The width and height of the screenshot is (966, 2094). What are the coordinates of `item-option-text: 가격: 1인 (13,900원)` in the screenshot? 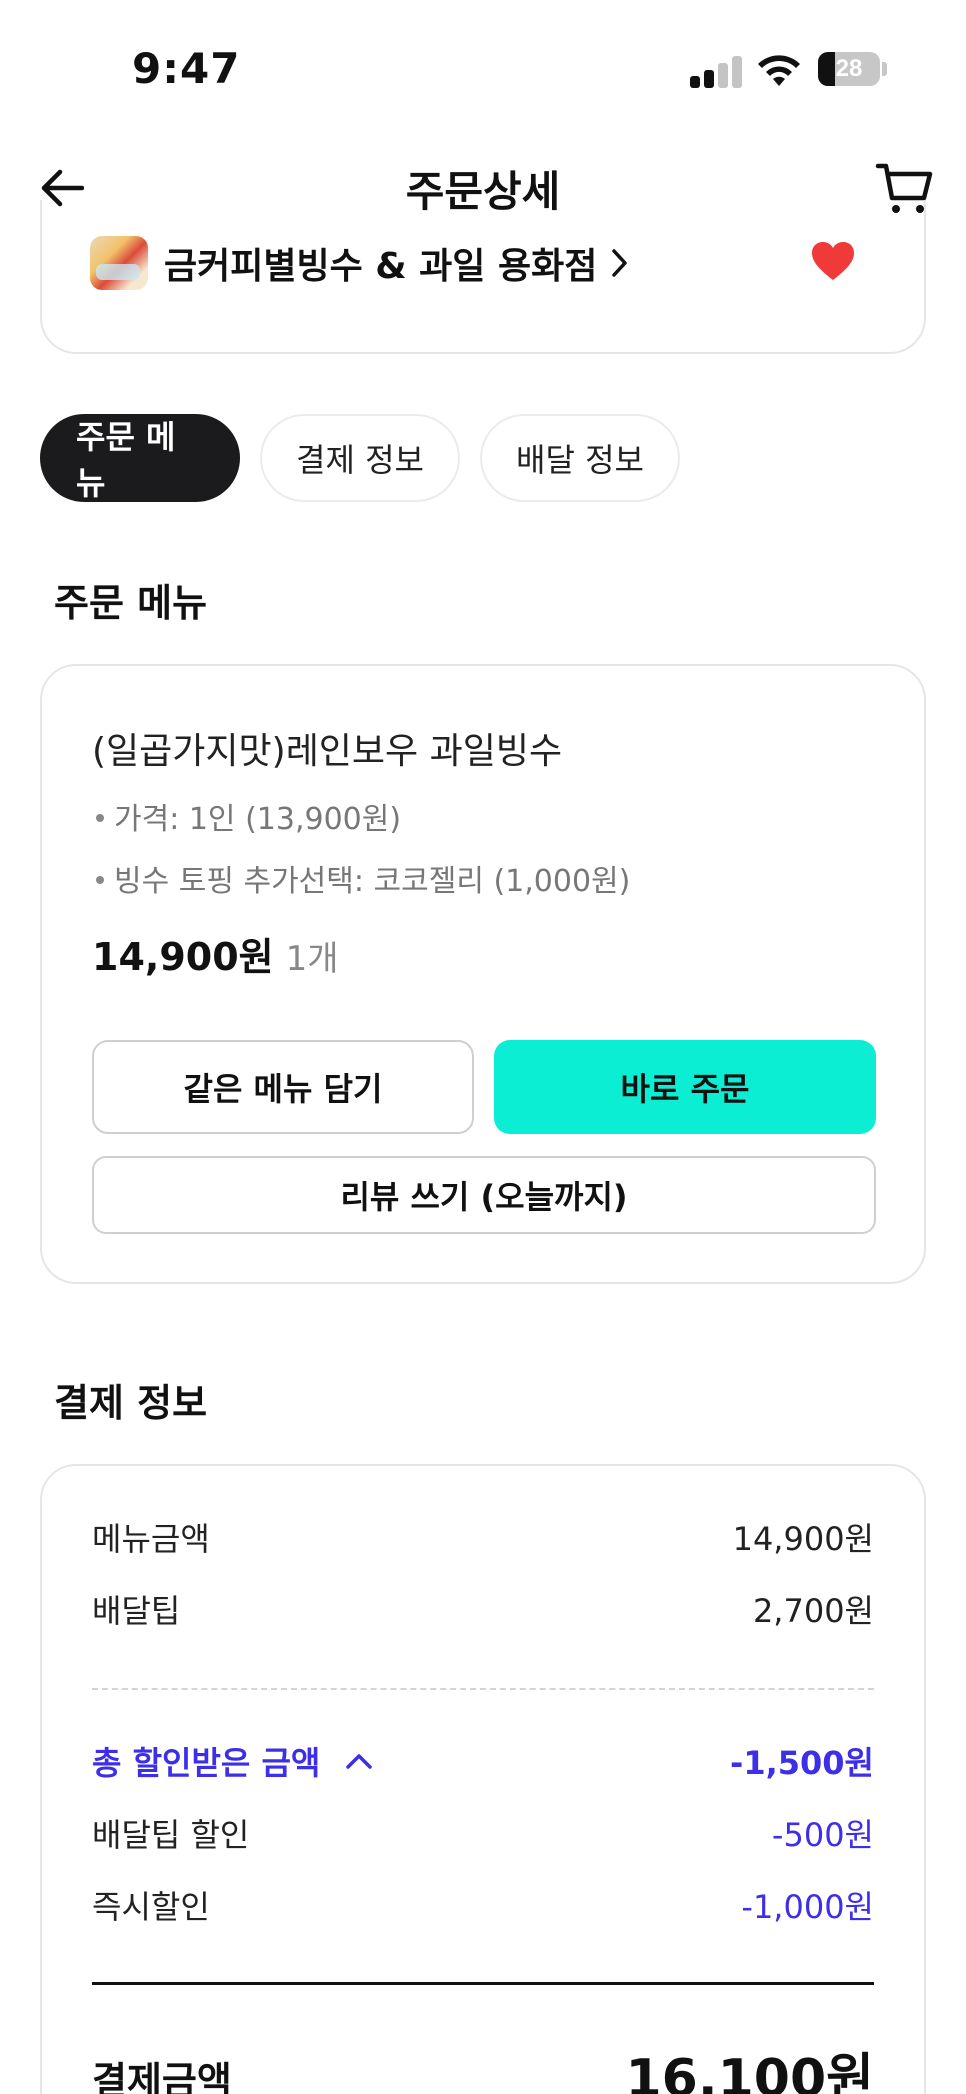 It's located at (258, 819).